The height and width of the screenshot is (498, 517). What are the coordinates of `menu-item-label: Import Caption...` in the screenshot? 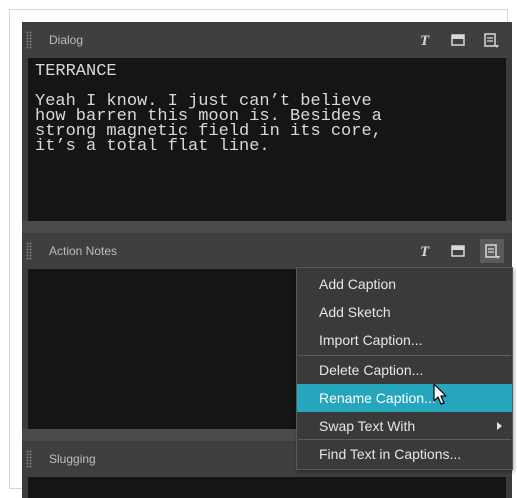 It's located at (371, 340).